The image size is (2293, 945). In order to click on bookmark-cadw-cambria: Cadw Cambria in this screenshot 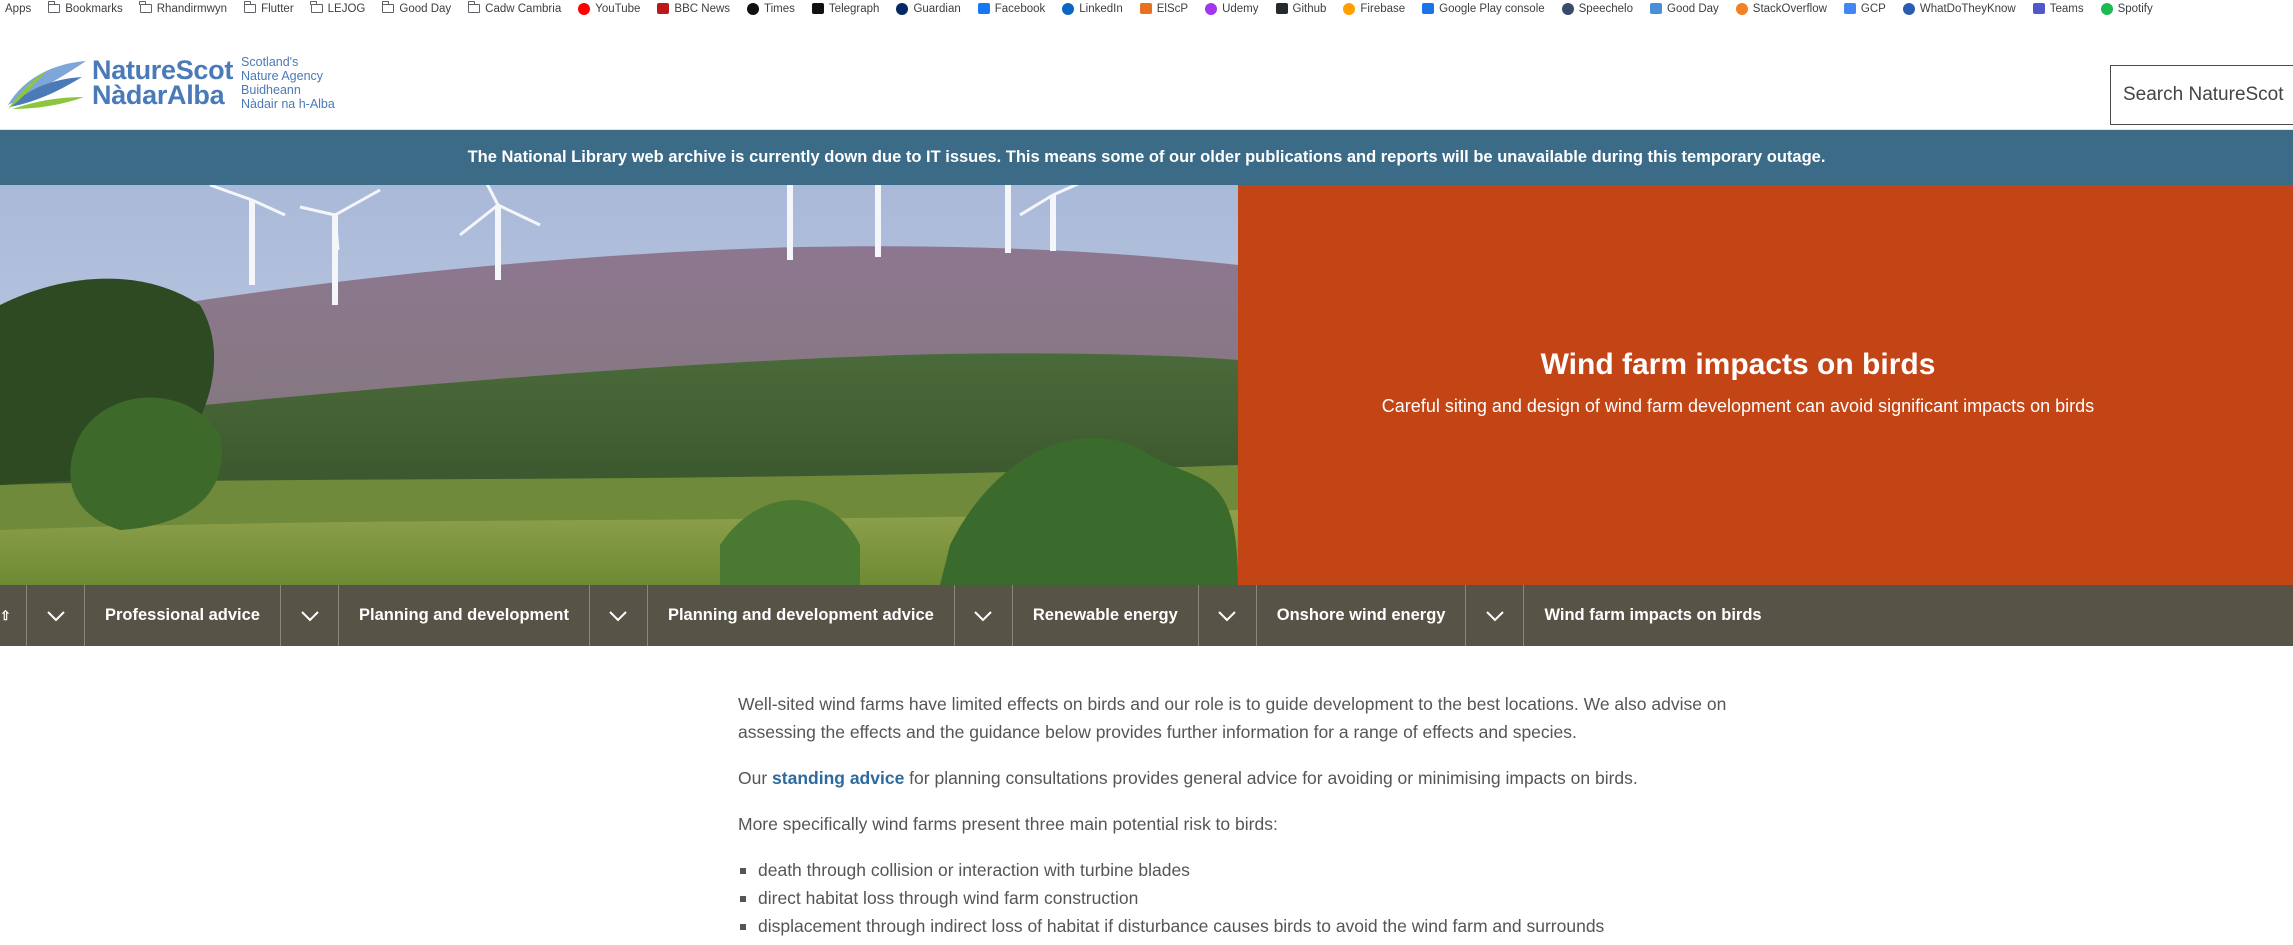, I will do `click(514, 8)`.